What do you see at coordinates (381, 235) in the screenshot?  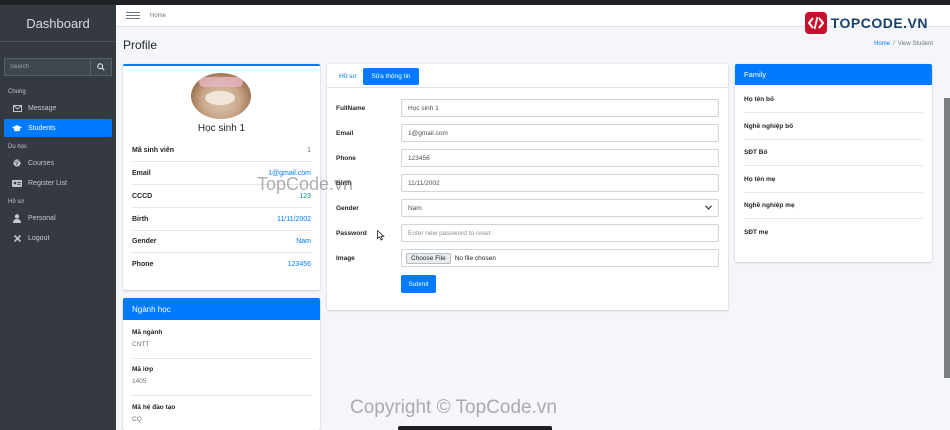 I see `mouse-cursor-icon` at bounding box center [381, 235].